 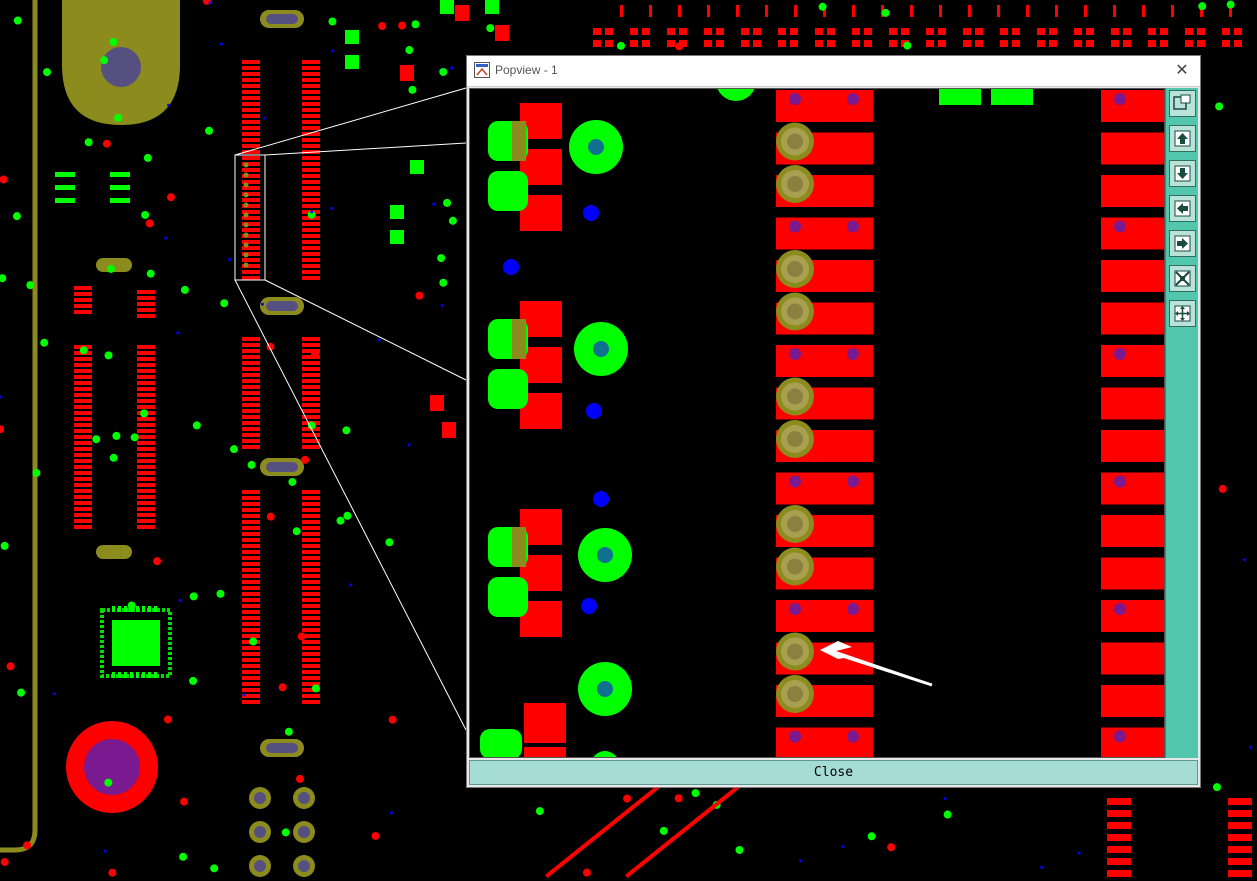 What do you see at coordinates (1182, 243) in the screenshot?
I see `pan-right-button` at bounding box center [1182, 243].